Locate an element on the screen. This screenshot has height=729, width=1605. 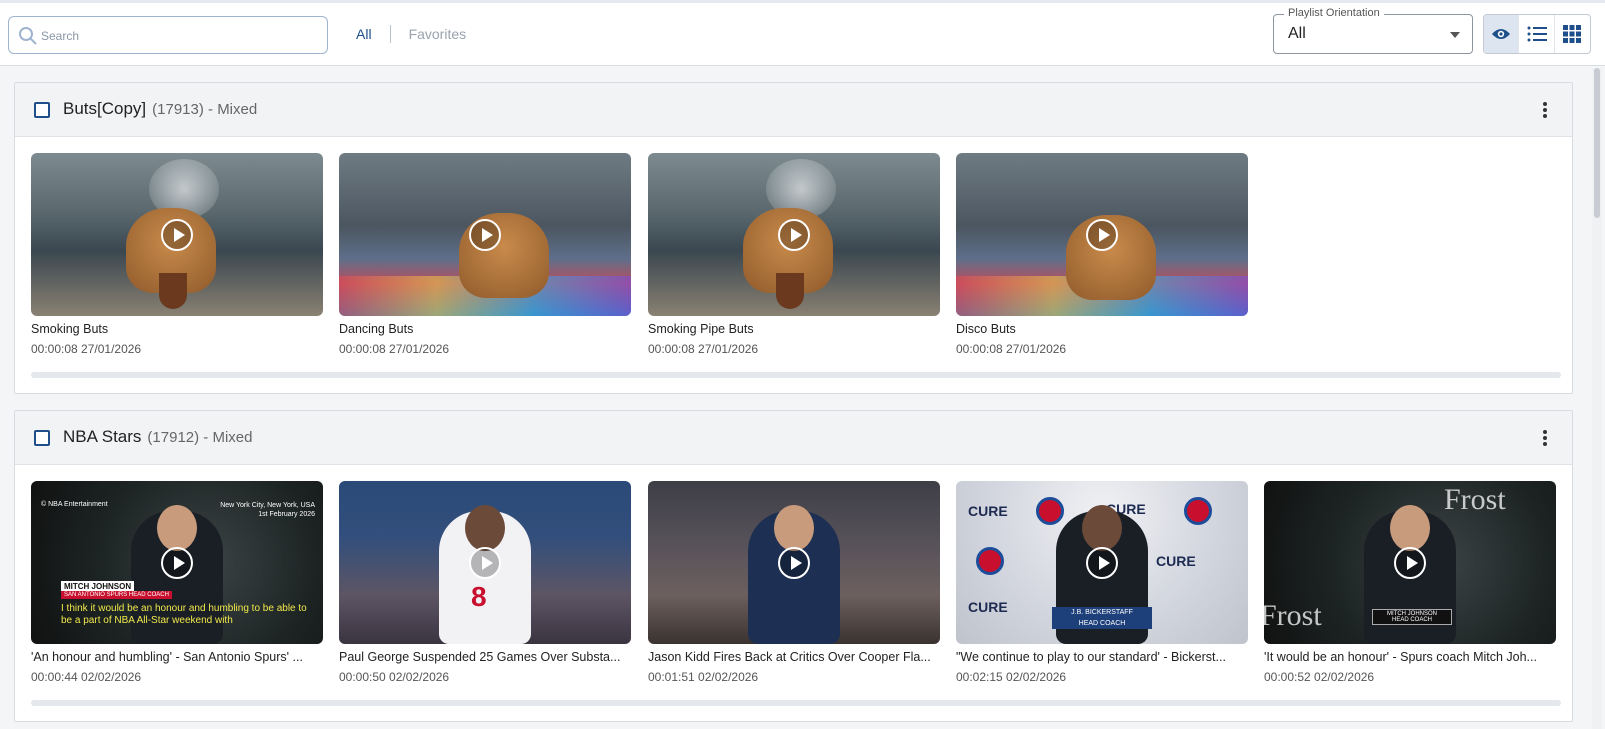
view-mode-toggle is located at coordinates (1537, 34).